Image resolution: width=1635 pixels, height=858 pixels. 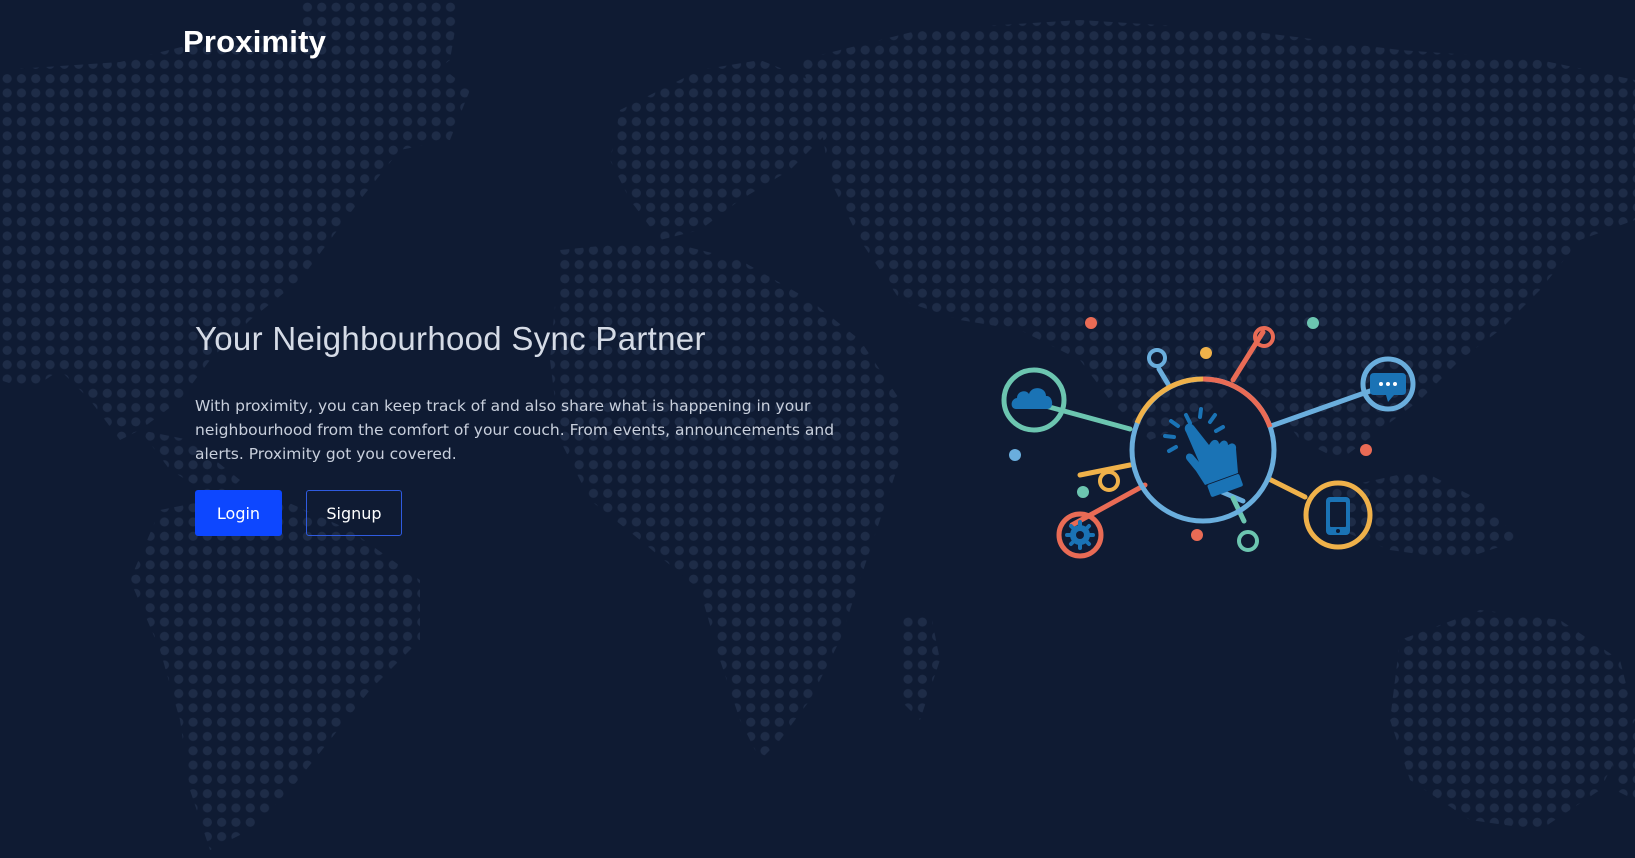 I want to click on phone-icon, so click(x=1338, y=515).